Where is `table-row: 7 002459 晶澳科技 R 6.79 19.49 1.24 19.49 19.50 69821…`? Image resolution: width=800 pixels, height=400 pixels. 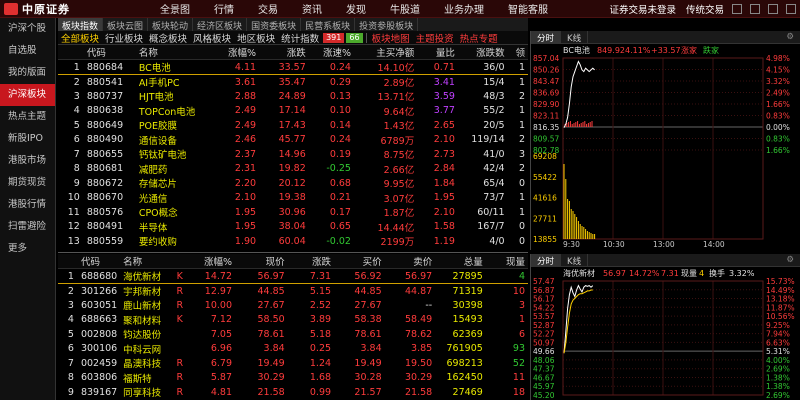 table-row: 7 002459 晶澳科技 R 6.79 19.49 1.24 19.49 19.50 69821… is located at coordinates (293, 363).